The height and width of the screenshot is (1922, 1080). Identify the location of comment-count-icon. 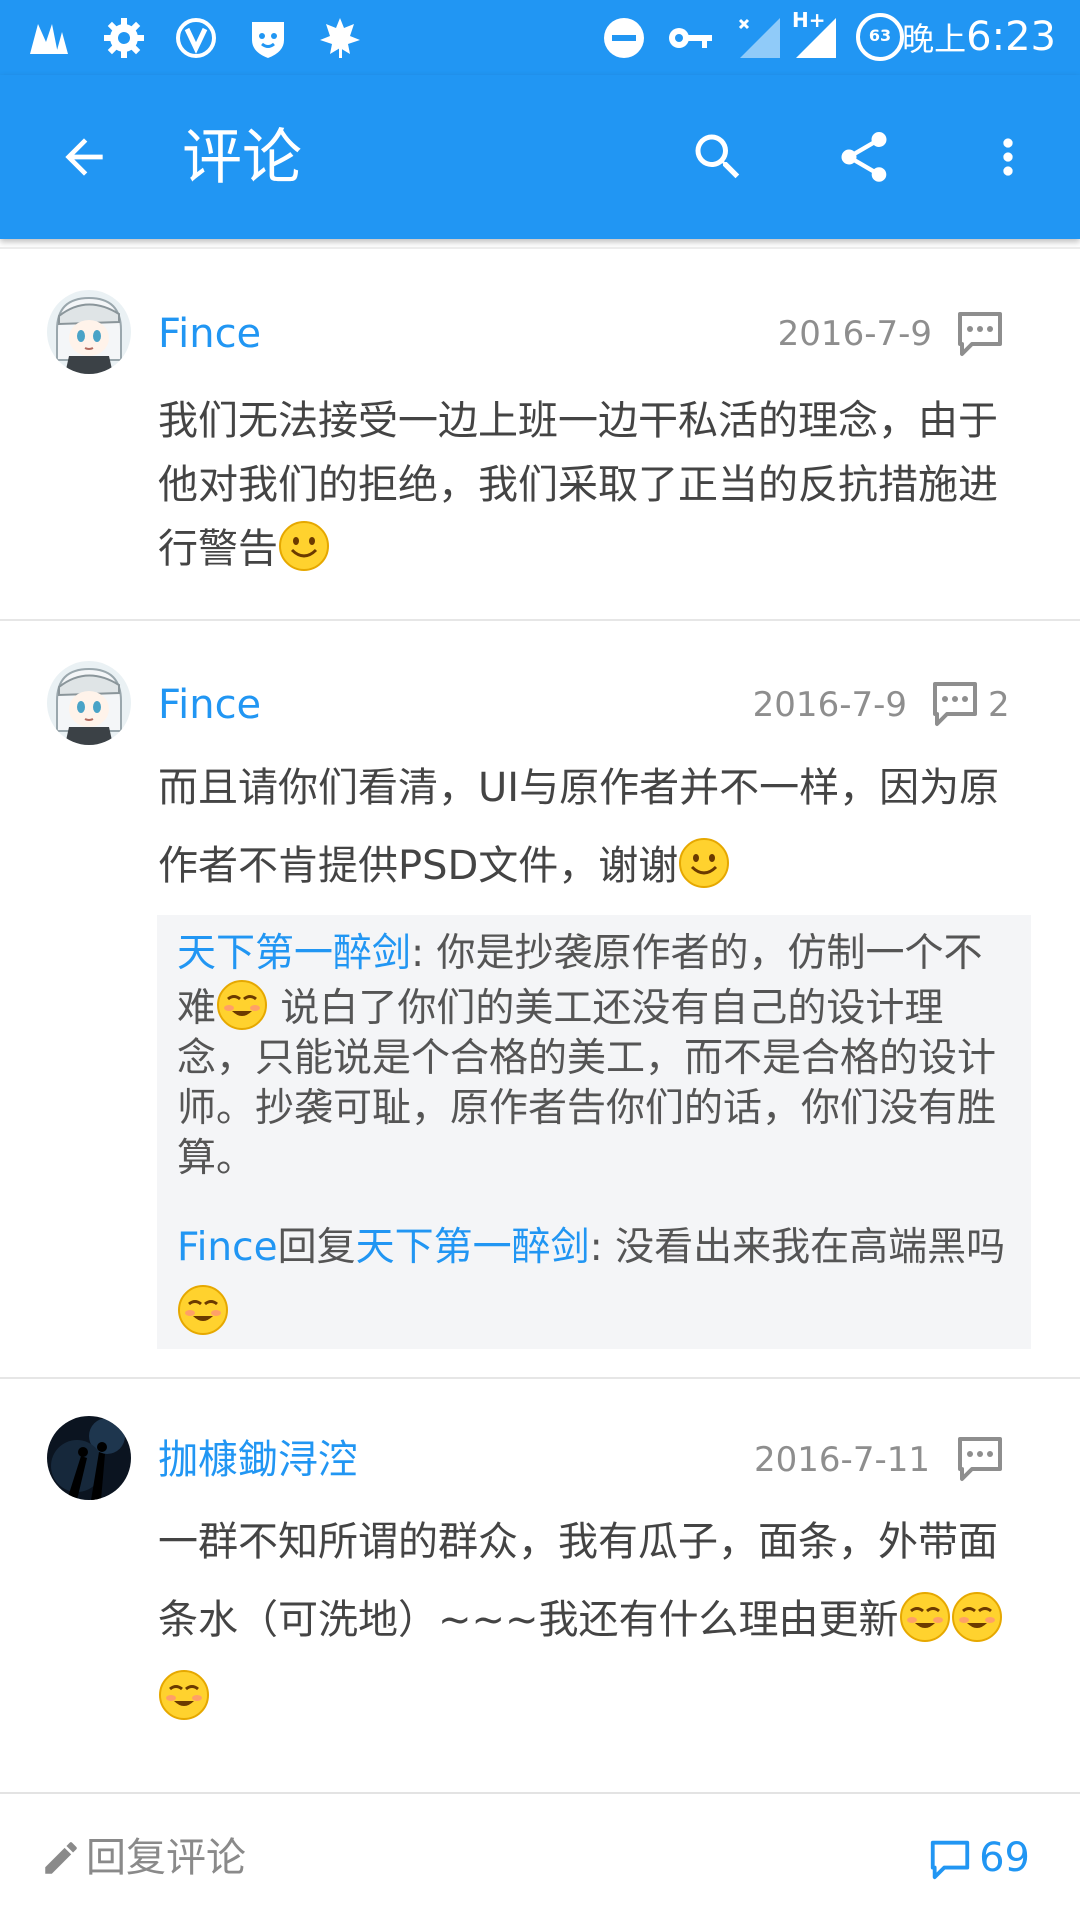
(950, 1860).